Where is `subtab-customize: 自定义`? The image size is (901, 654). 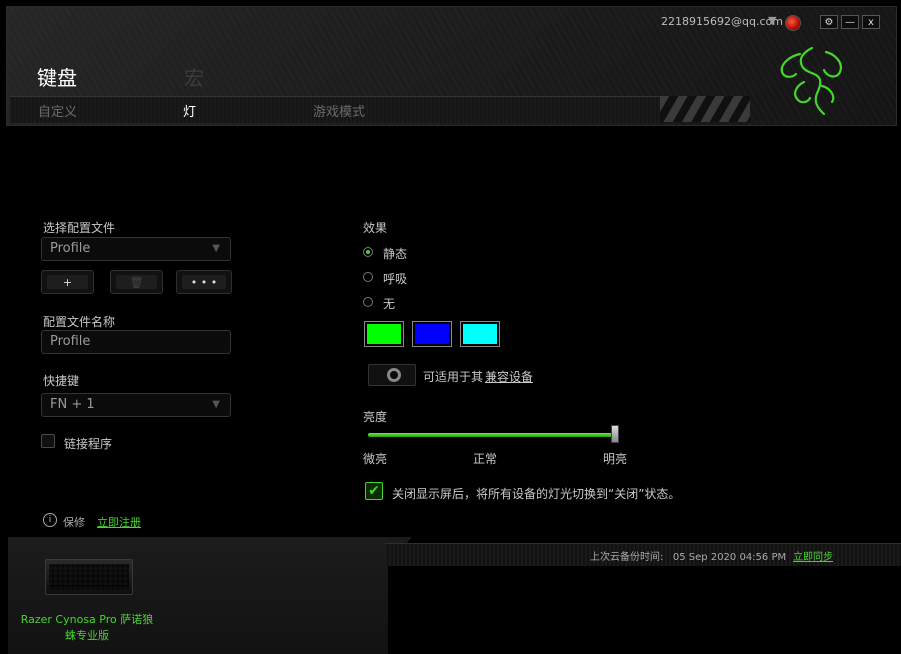
subtab-customize: 自定义 is located at coordinates (57, 110).